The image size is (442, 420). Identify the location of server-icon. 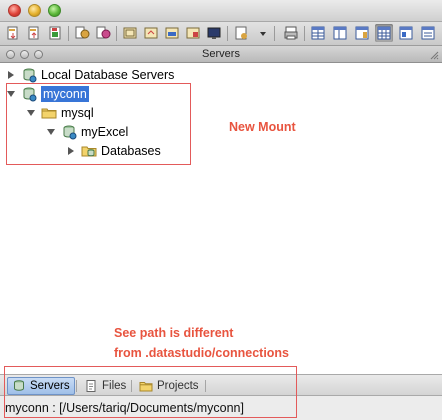
(29, 75).